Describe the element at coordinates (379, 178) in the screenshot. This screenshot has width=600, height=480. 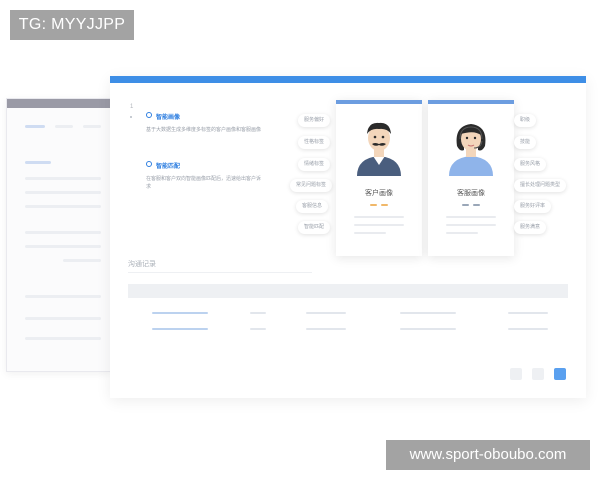
I see `customer-profile-card: 客户画像` at that location.